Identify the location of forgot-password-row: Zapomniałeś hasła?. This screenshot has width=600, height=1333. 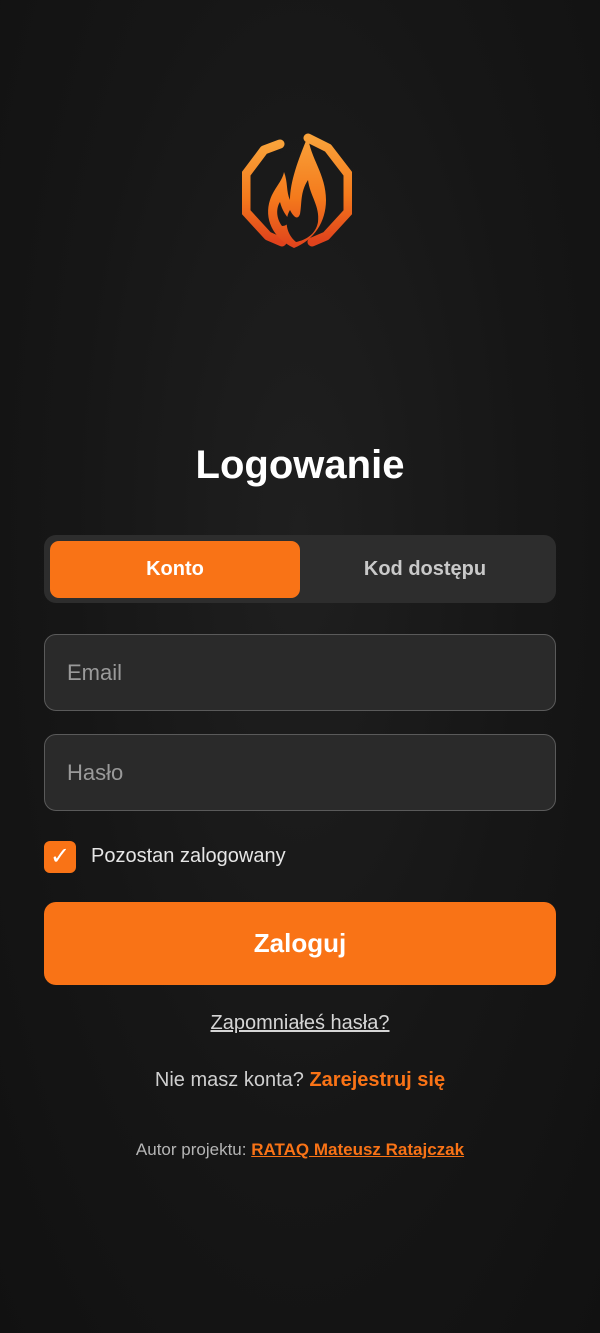
(300, 1023).